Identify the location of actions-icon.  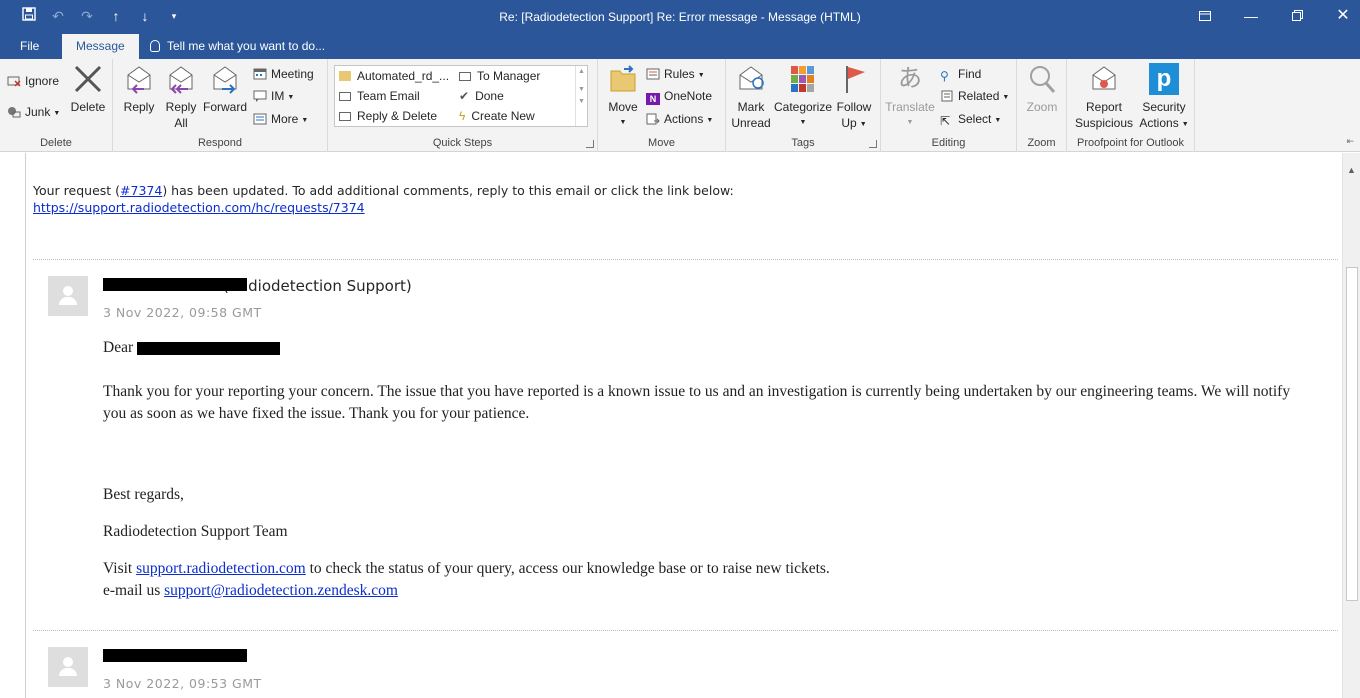
(653, 119).